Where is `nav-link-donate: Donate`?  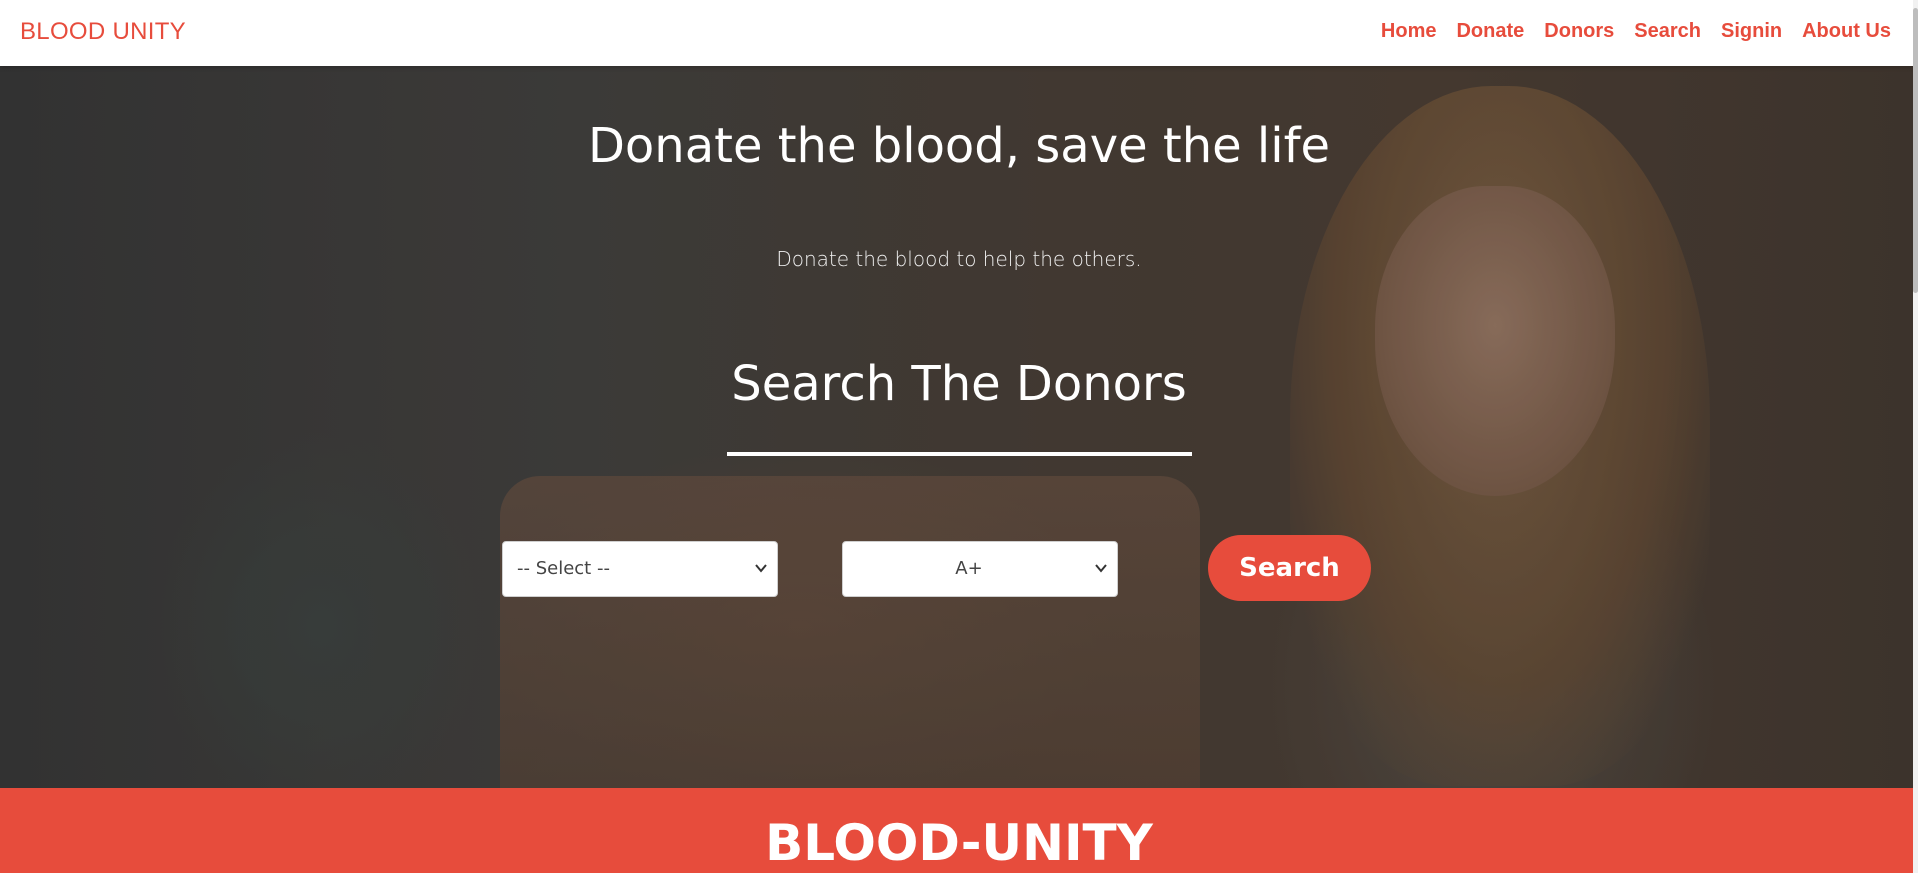
nav-link-donate: Donate is located at coordinates (1490, 31).